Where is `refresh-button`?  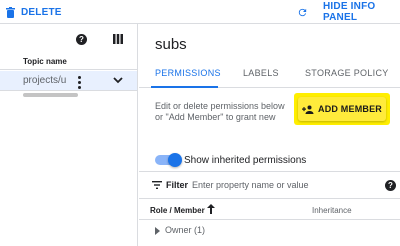
refresh-button is located at coordinates (302, 12).